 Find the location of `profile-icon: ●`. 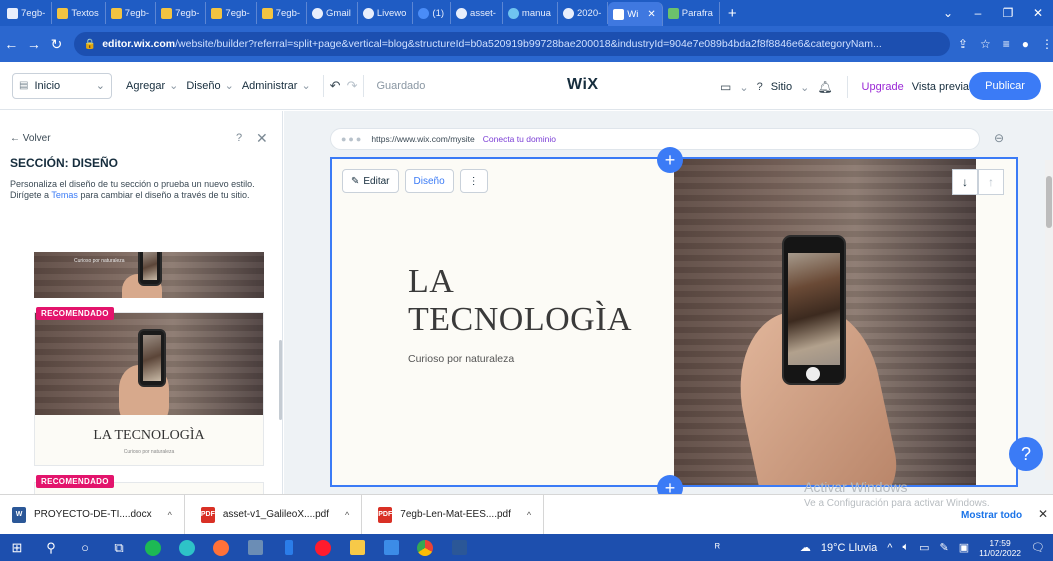

profile-icon: ● is located at coordinates (1025, 44).